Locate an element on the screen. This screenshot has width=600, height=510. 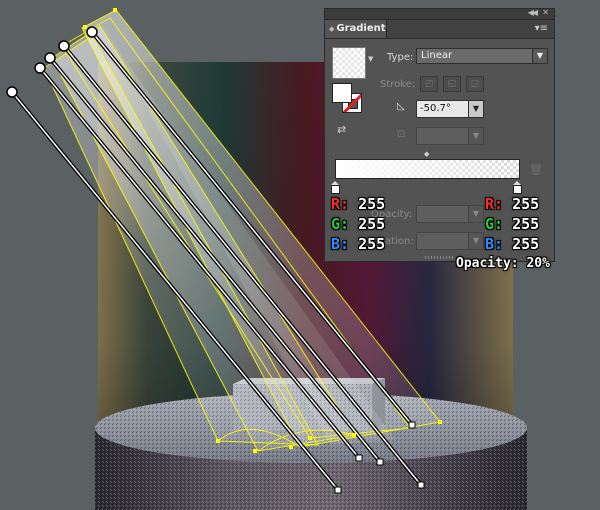
close-icon: ✕ is located at coordinates (545, 12).